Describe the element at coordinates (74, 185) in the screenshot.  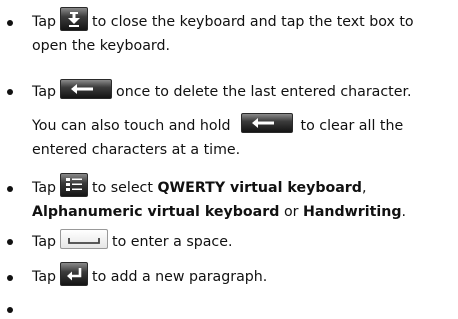
I see `keyboard-layout-icon` at that location.